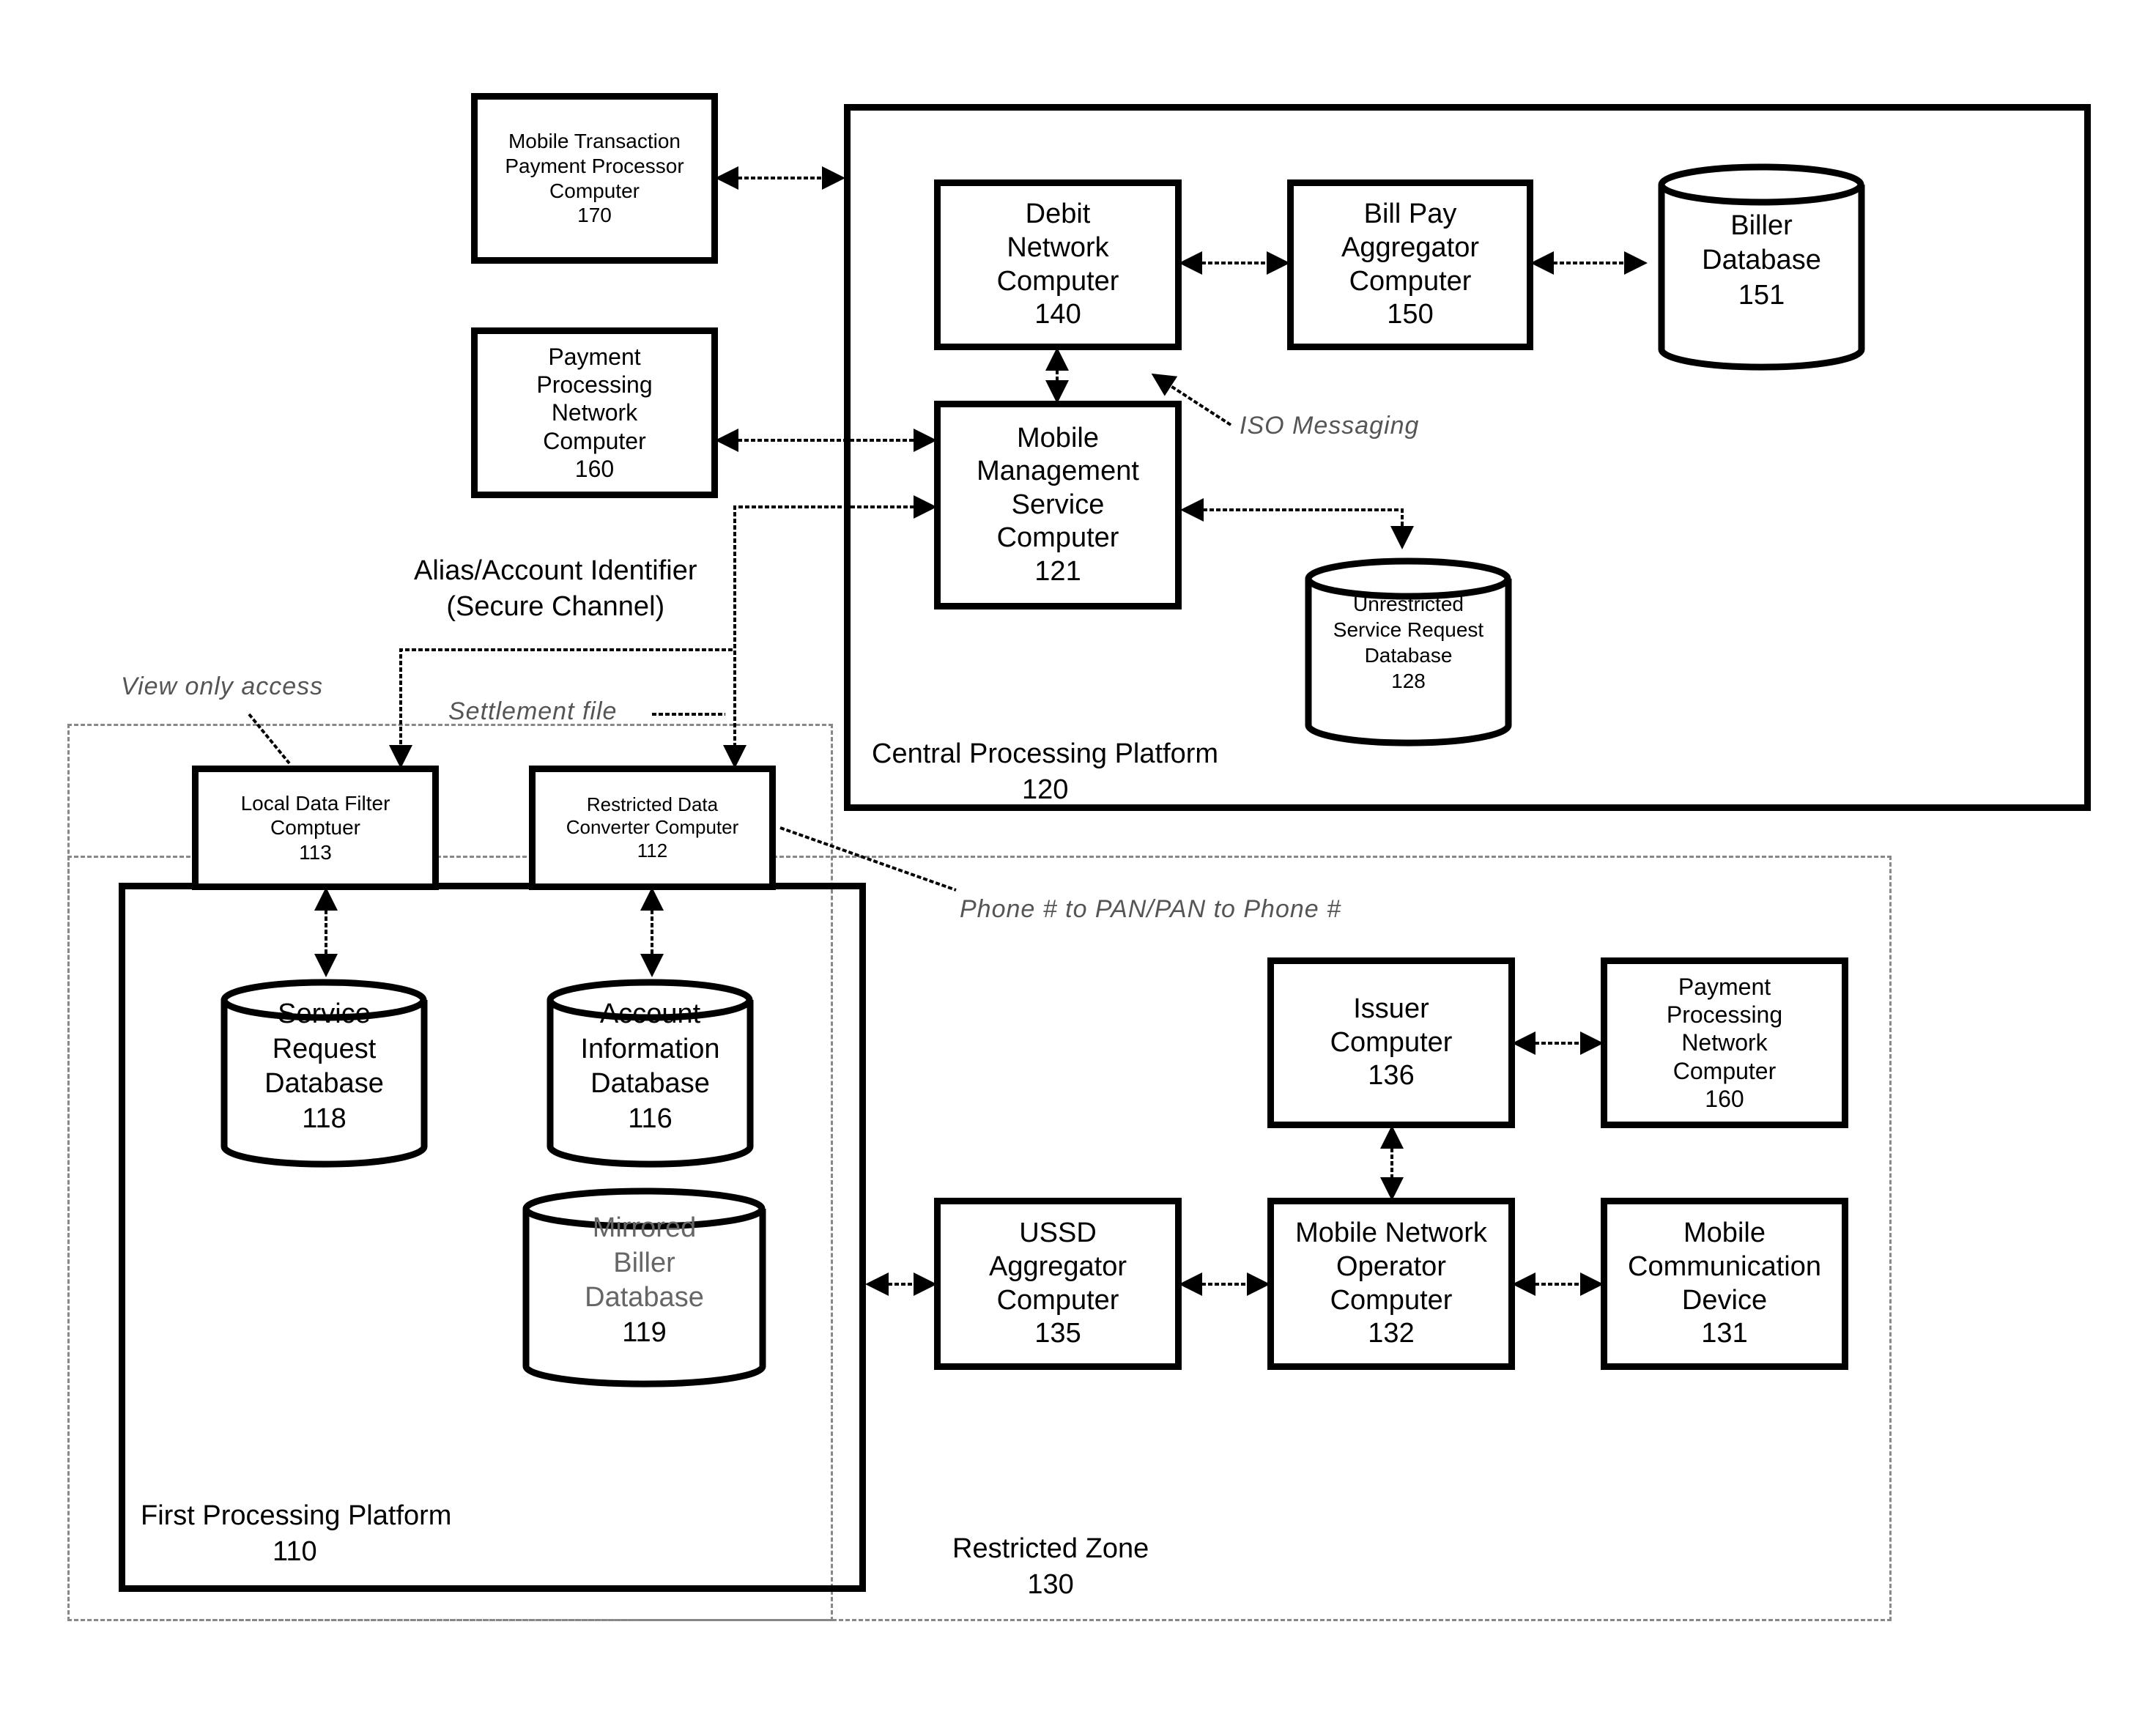 This screenshot has width=2156, height=1723. I want to click on ussd-aggregator-135: USSD Aggregator Computer 135, so click(1058, 1284).